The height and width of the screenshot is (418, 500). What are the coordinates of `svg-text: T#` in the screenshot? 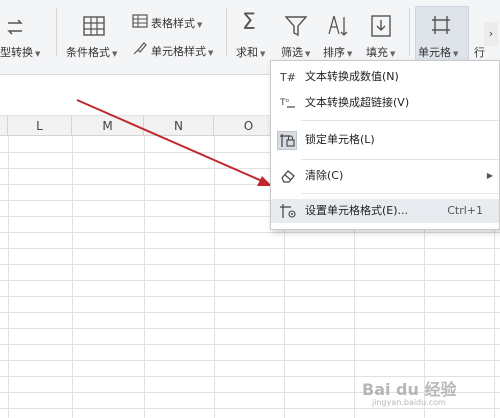 It's located at (287, 77).